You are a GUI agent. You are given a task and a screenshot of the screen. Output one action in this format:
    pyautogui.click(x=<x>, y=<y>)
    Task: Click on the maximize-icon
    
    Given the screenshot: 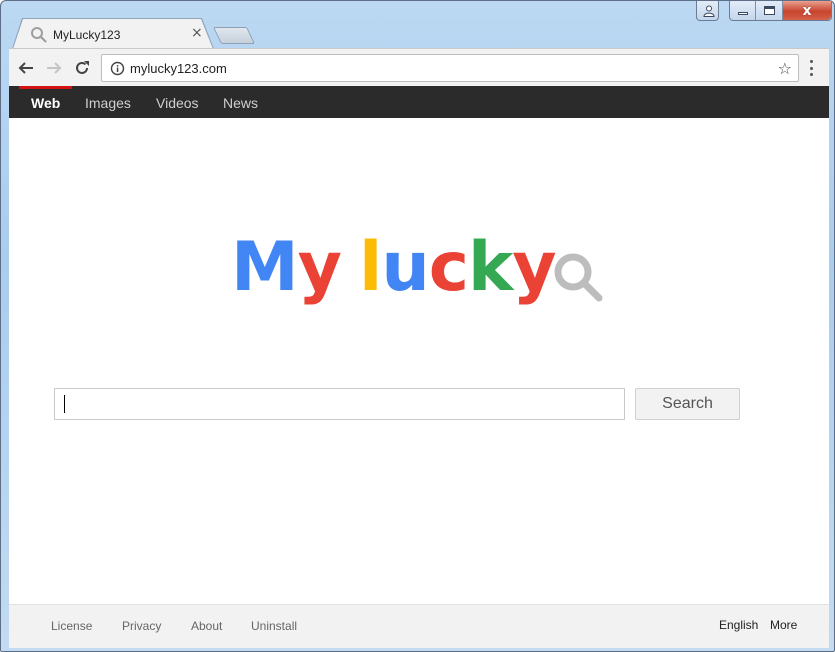 What is the action you would take?
    pyautogui.click(x=769, y=10)
    